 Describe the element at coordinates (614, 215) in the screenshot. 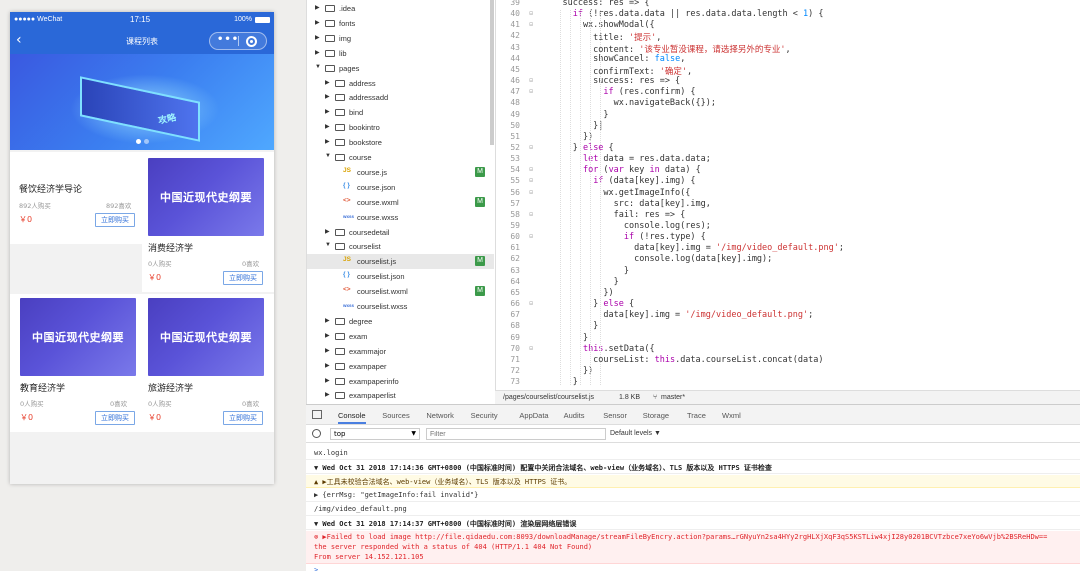

I see `code-line: fail: res => {` at that location.